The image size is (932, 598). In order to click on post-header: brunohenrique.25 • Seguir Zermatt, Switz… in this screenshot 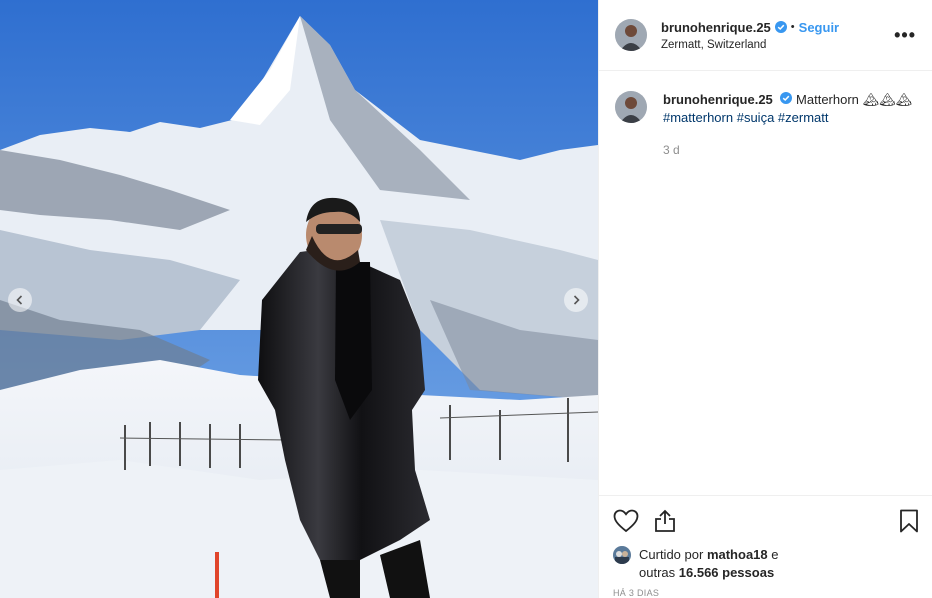, I will do `click(765, 35)`.